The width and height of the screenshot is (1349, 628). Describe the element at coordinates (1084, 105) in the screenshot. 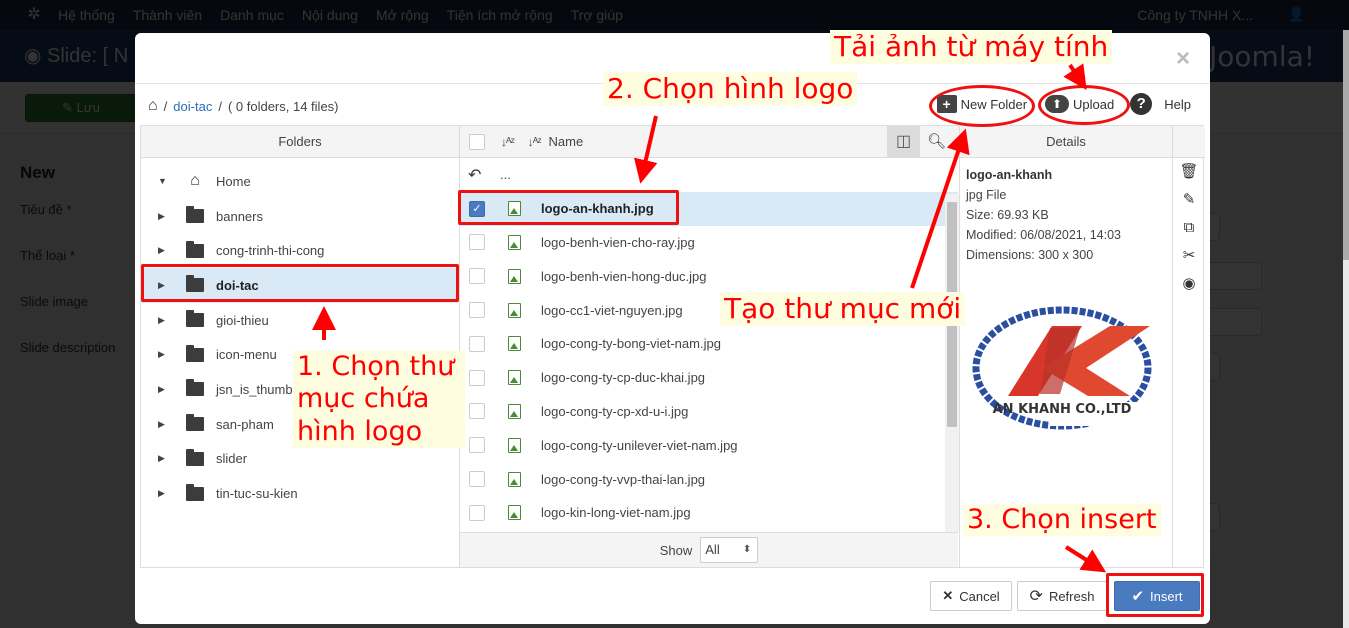

I see `highlight-upload` at that location.